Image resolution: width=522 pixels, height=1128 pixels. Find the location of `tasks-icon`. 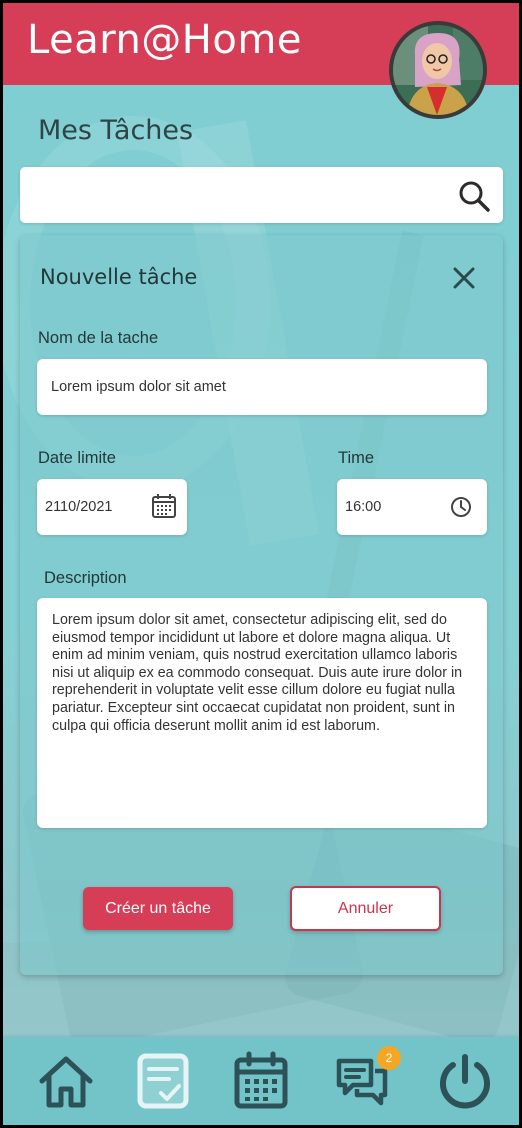

tasks-icon is located at coordinates (164, 1081).